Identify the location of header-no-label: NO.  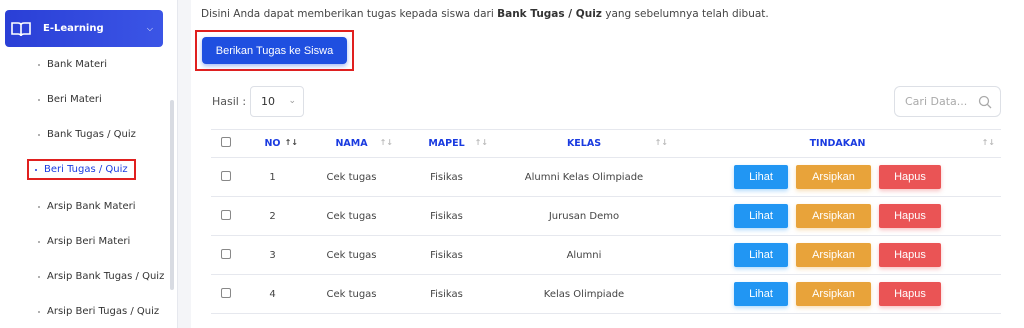
(272, 143).